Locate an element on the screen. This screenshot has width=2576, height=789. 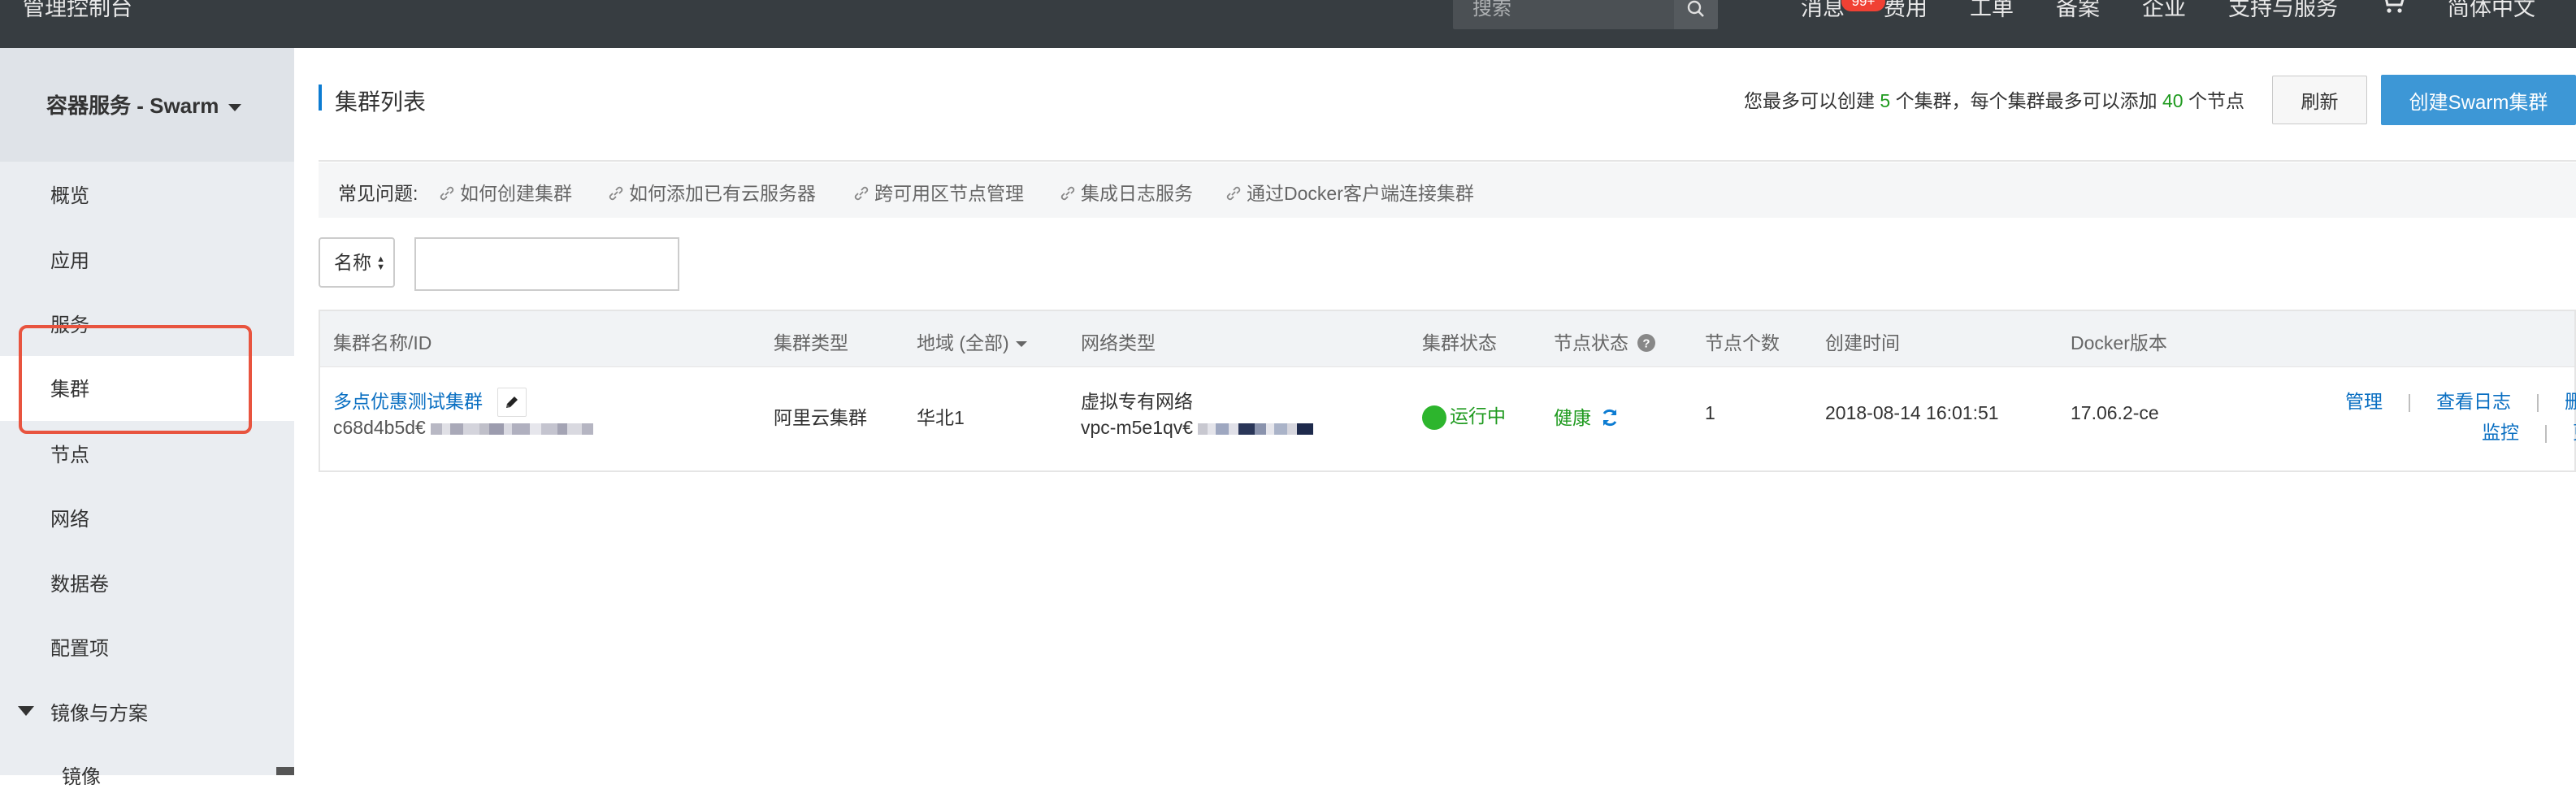
sidebar-scrollbar is located at coordinates (285, 771).